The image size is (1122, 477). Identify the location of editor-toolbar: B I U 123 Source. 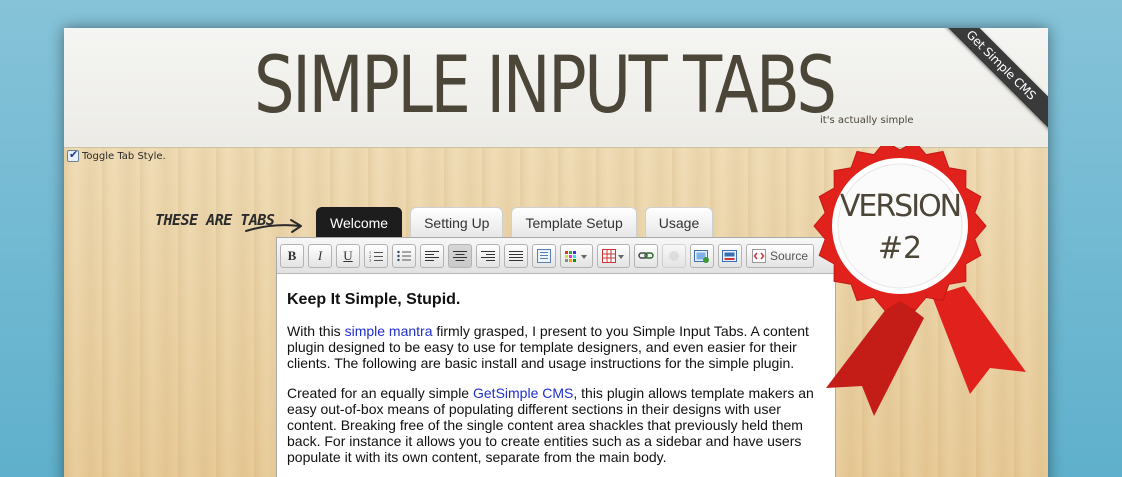
(556, 256).